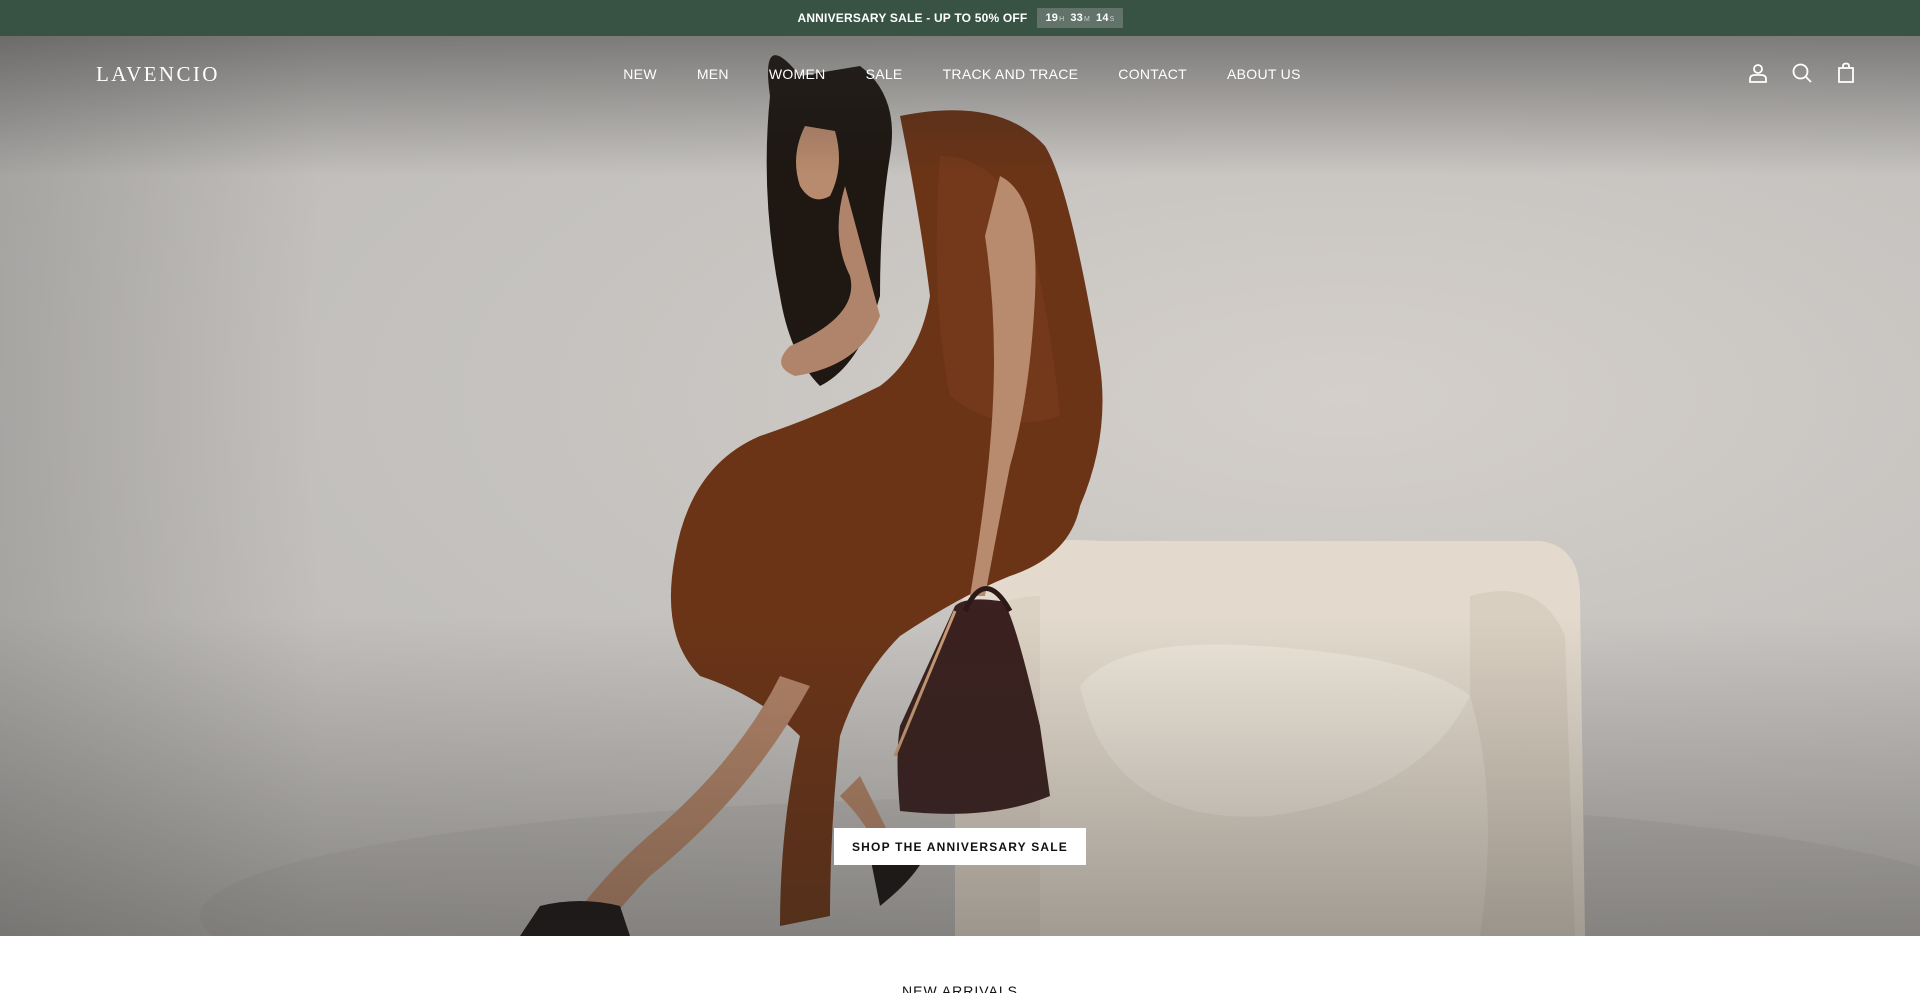 Image resolution: width=1920 pixels, height=993 pixels. What do you see at coordinates (960, 846) in the screenshot?
I see `shop-anniversary-sale-button: SHOP THE ANNIVERSARY SALE` at bounding box center [960, 846].